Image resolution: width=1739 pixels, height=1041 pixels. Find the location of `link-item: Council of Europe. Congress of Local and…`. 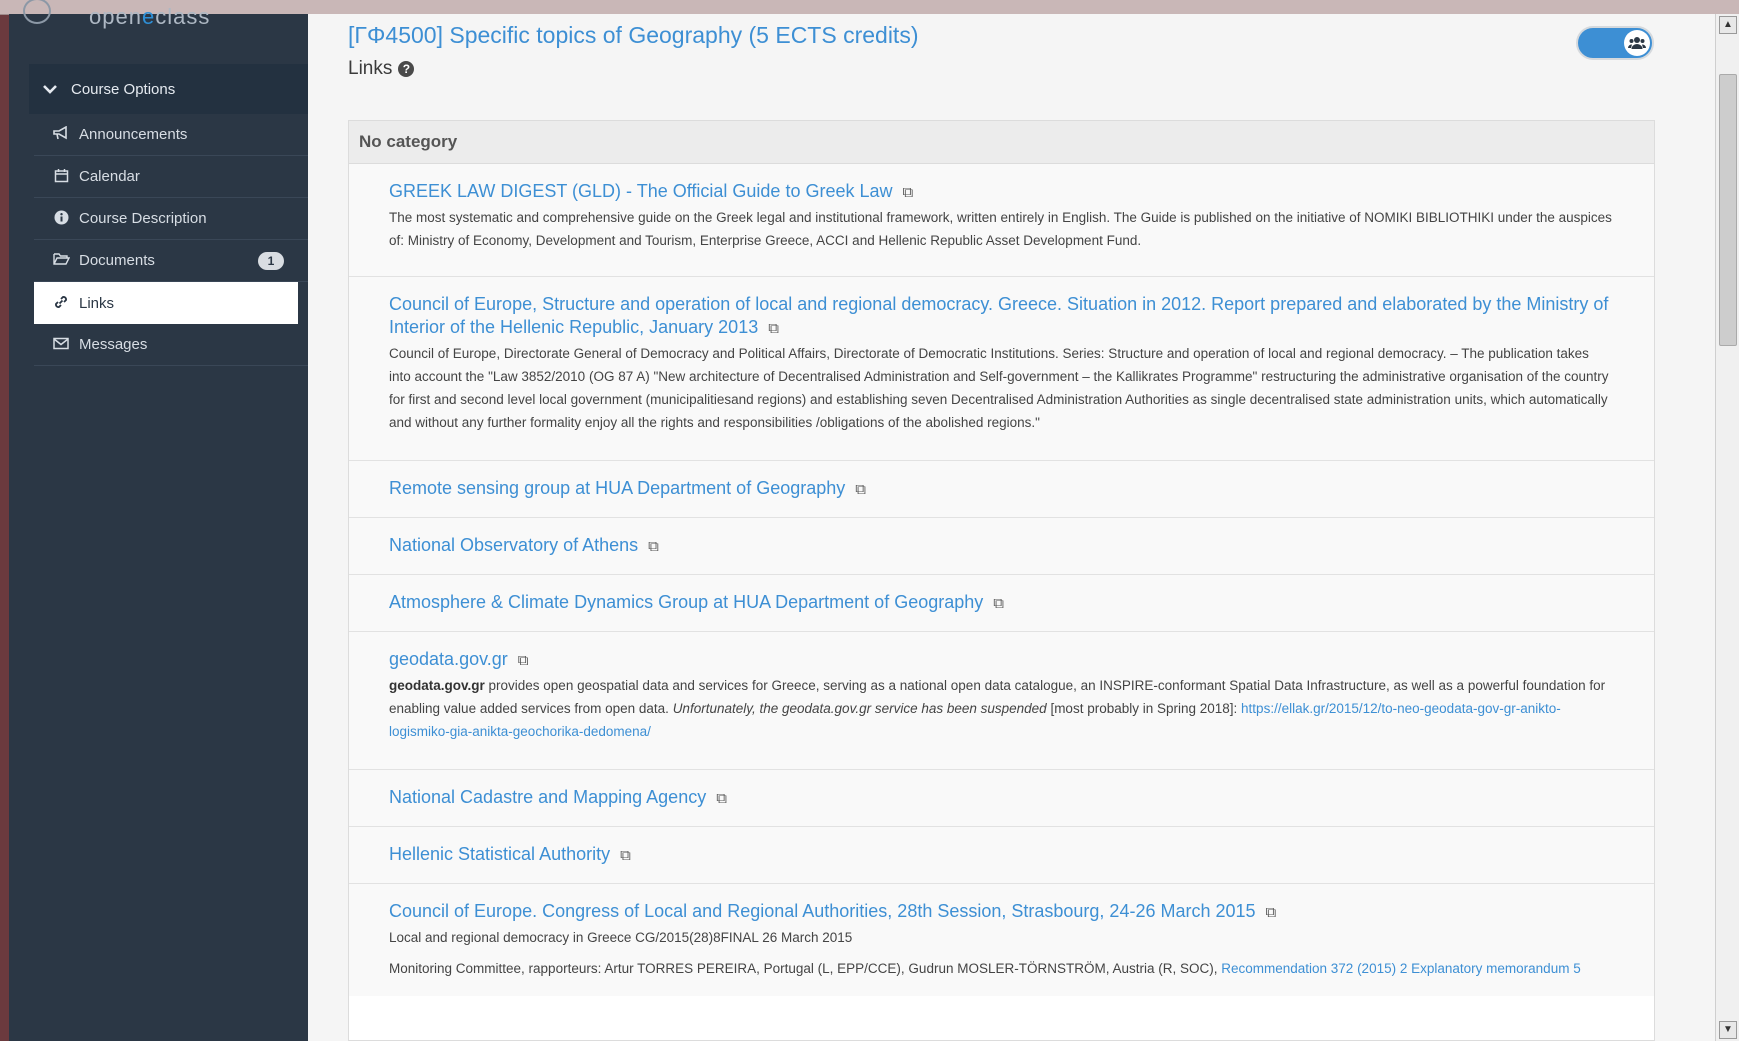

link-item: Council of Europe. Congress of Local and… is located at coordinates (1001, 940).